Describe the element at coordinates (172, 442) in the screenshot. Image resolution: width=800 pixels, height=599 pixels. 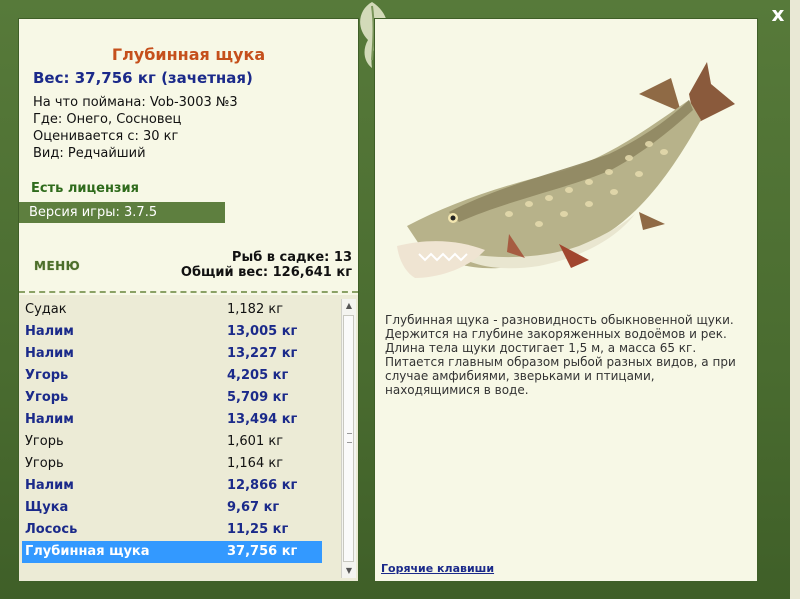
I see `catch-list-item: Угорь 1,601 кг` at that location.